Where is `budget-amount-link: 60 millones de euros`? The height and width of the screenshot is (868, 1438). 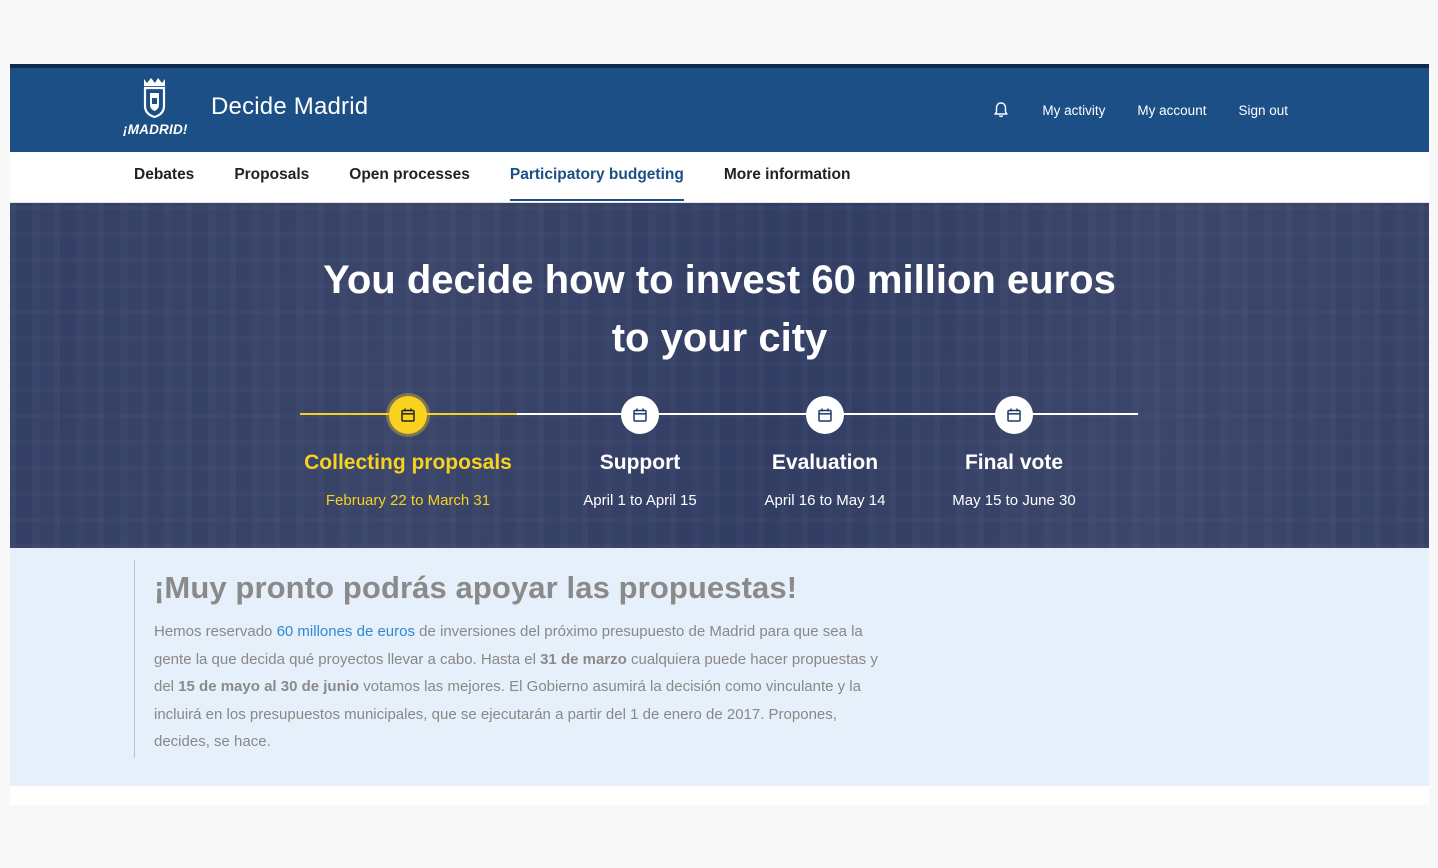 budget-amount-link: 60 millones de euros is located at coordinates (346, 631).